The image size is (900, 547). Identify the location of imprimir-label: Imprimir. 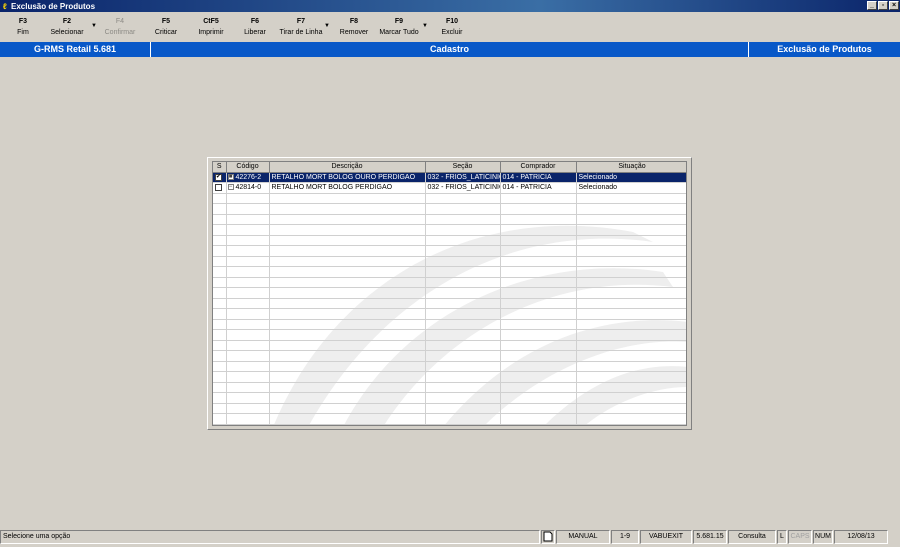
(211, 32).